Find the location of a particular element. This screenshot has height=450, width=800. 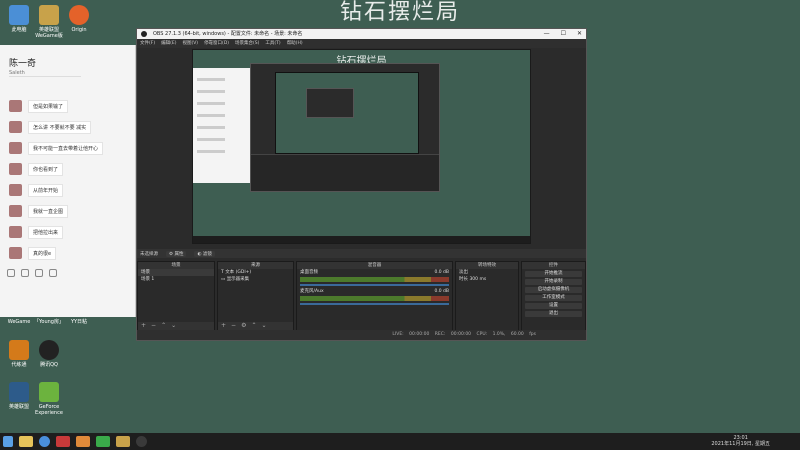

app-icon is located at coordinates (83, 441).